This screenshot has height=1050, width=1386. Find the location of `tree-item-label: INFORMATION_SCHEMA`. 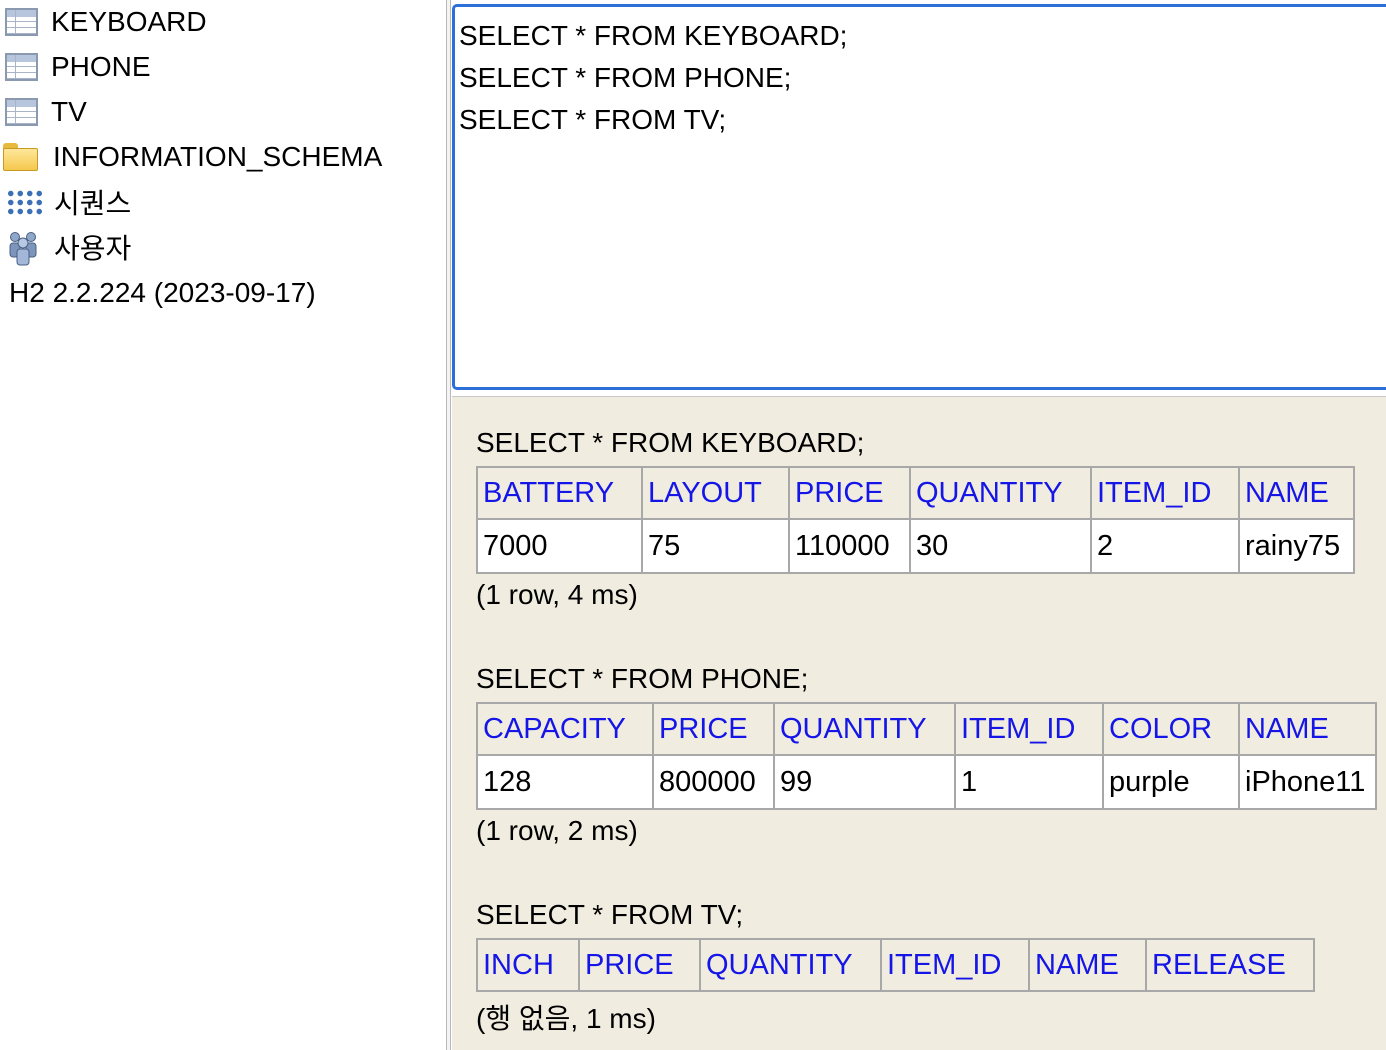

tree-item-label: INFORMATION_SCHEMA is located at coordinates (218, 156).